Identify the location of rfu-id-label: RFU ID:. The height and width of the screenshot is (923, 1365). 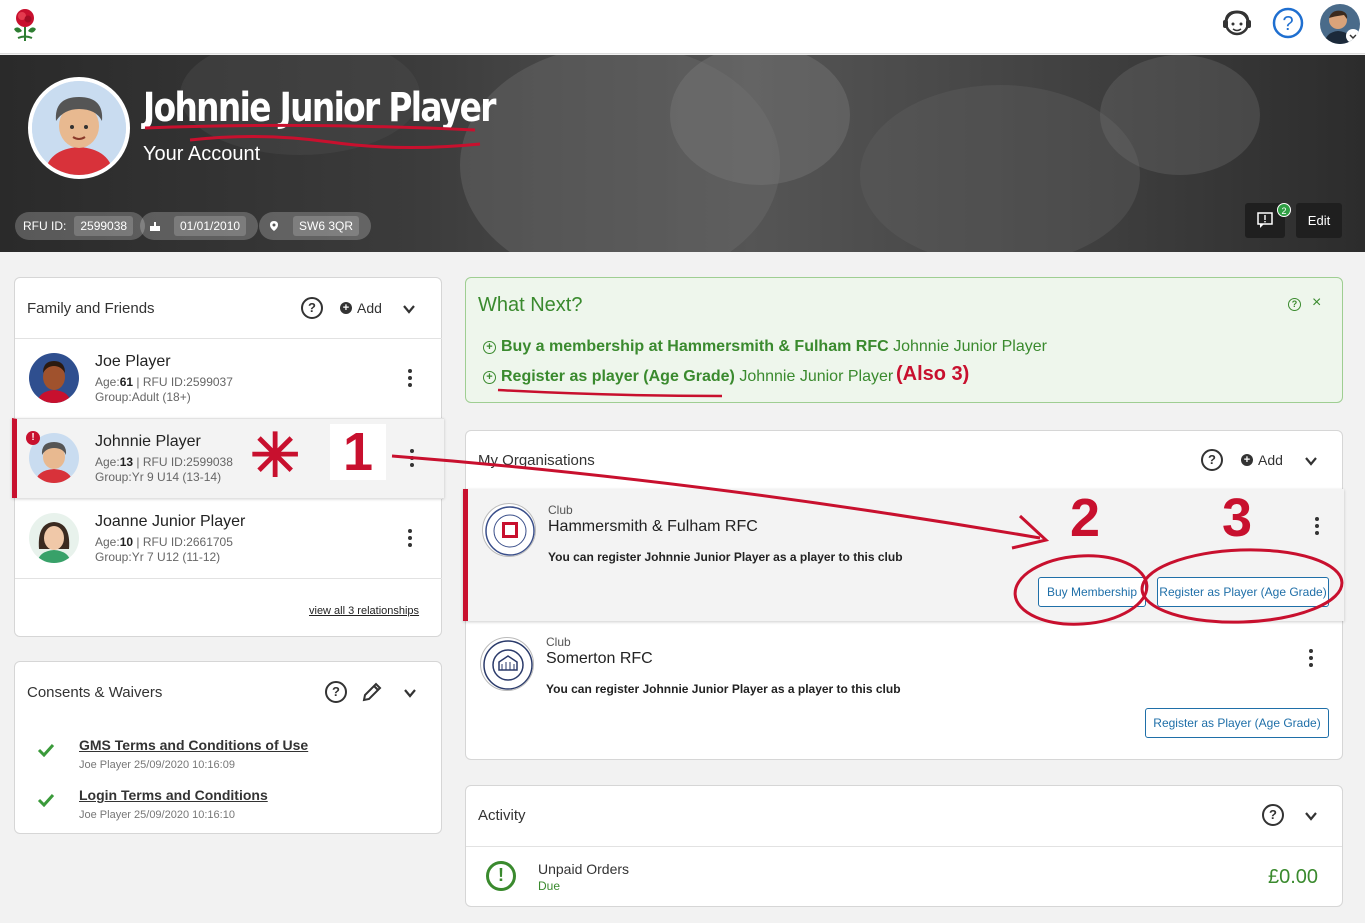
(45, 226).